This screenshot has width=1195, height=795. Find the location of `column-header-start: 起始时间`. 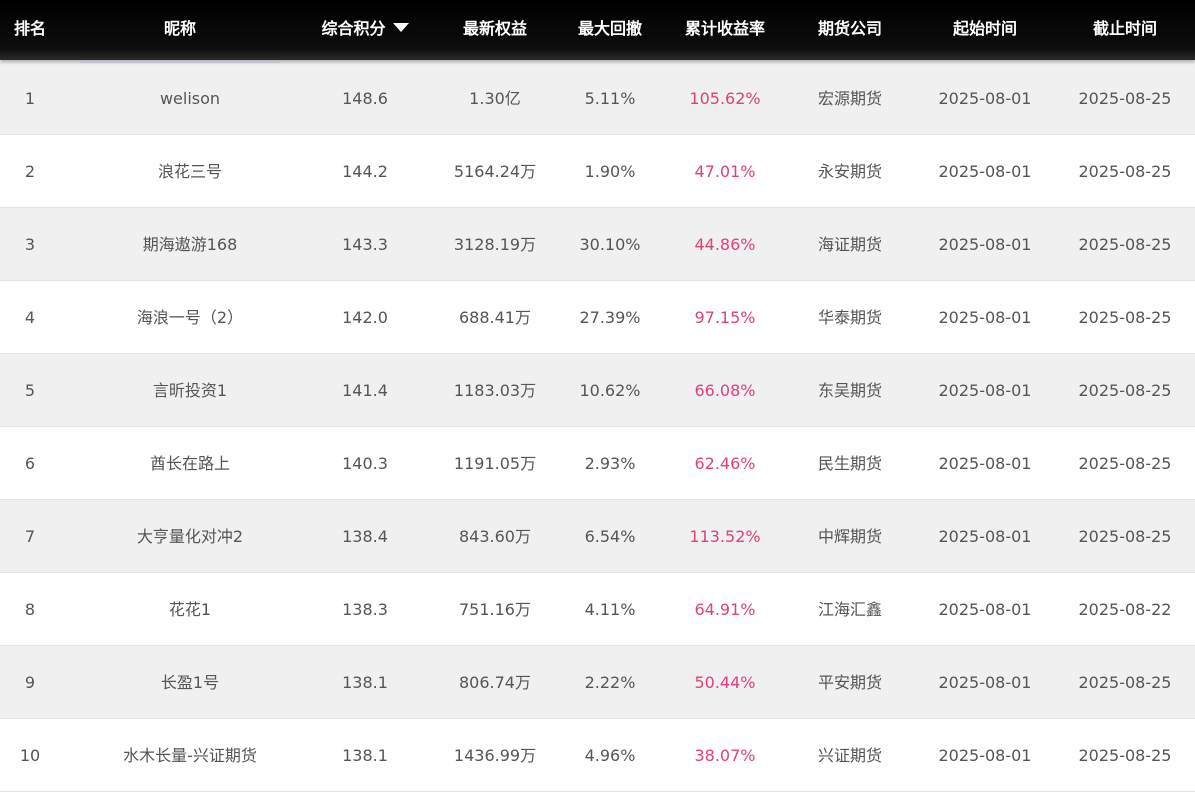

column-header-start: 起始时间 is located at coordinates (985, 30).